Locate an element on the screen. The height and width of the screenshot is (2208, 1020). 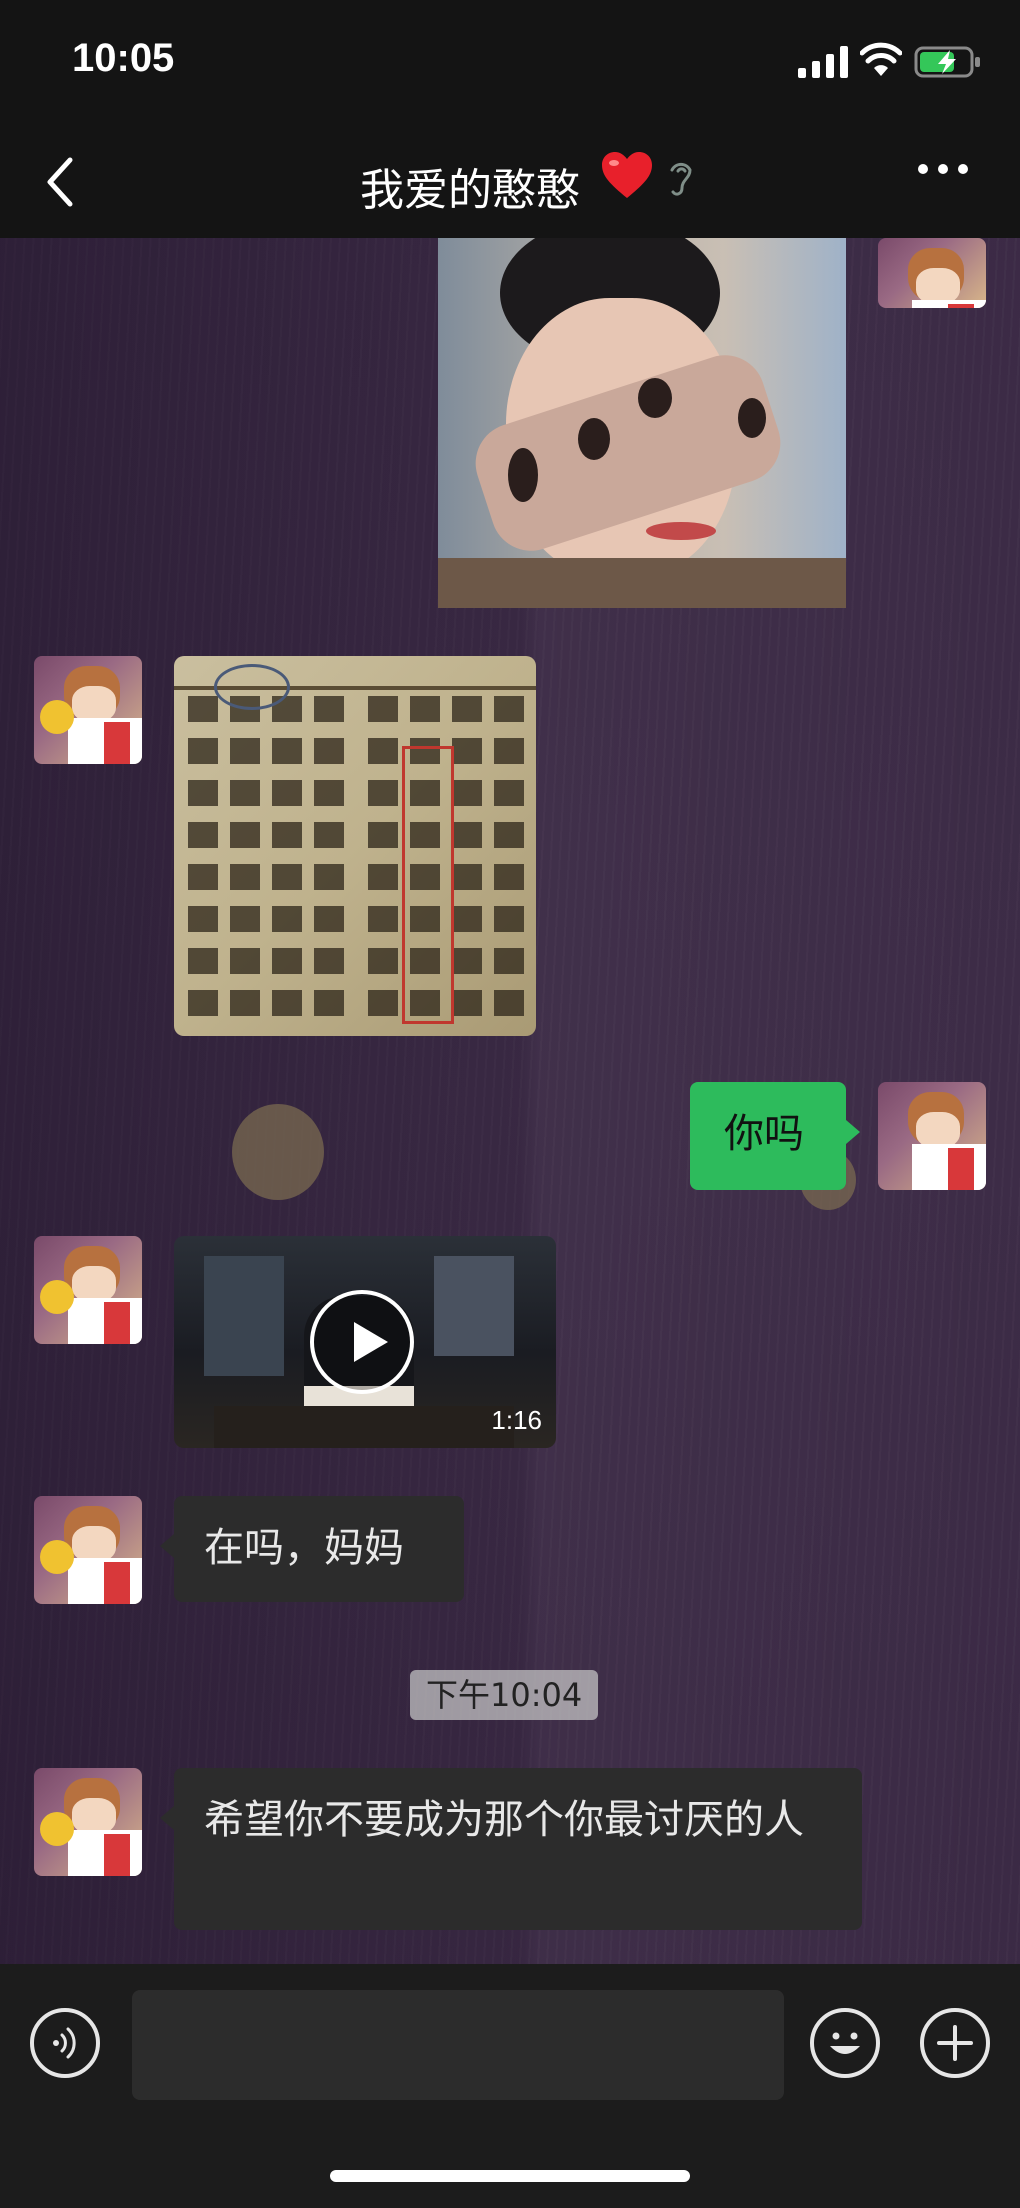
more-options-icon is located at coordinates (944, 171).